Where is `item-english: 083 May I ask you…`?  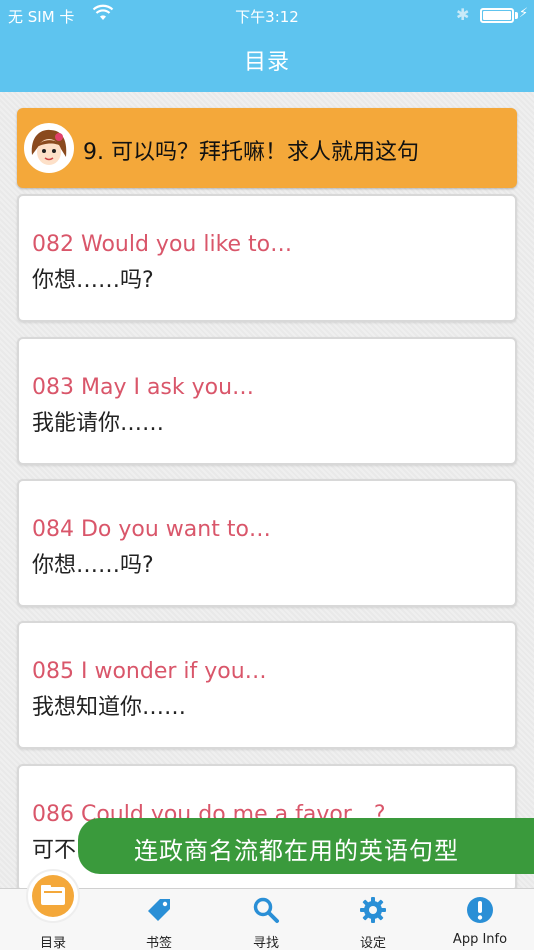
item-english: 083 May I ask you… is located at coordinates (143, 387).